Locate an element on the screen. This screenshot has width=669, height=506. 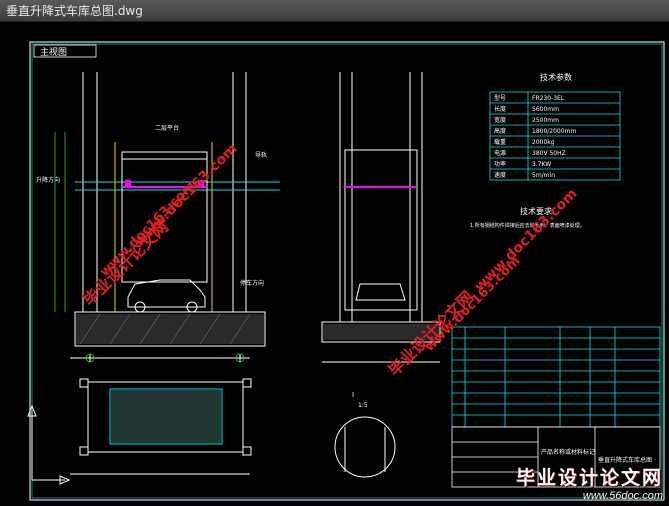
footer-watermark-cn: 毕业设计论文网 is located at coordinates (589, 478).